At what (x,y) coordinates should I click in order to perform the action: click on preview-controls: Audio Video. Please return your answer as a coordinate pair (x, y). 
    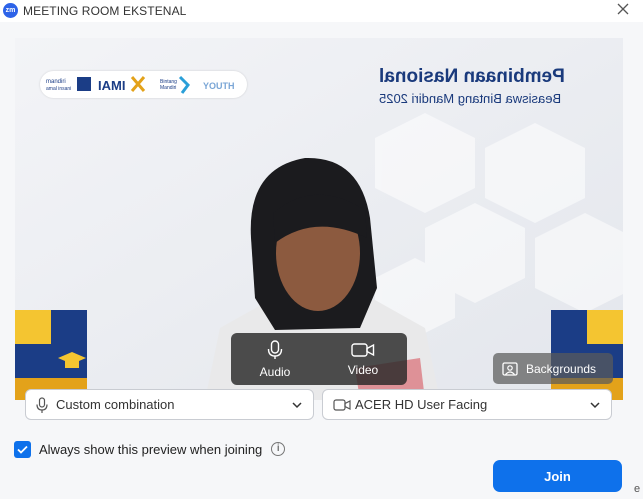
    Looking at the image, I should click on (319, 359).